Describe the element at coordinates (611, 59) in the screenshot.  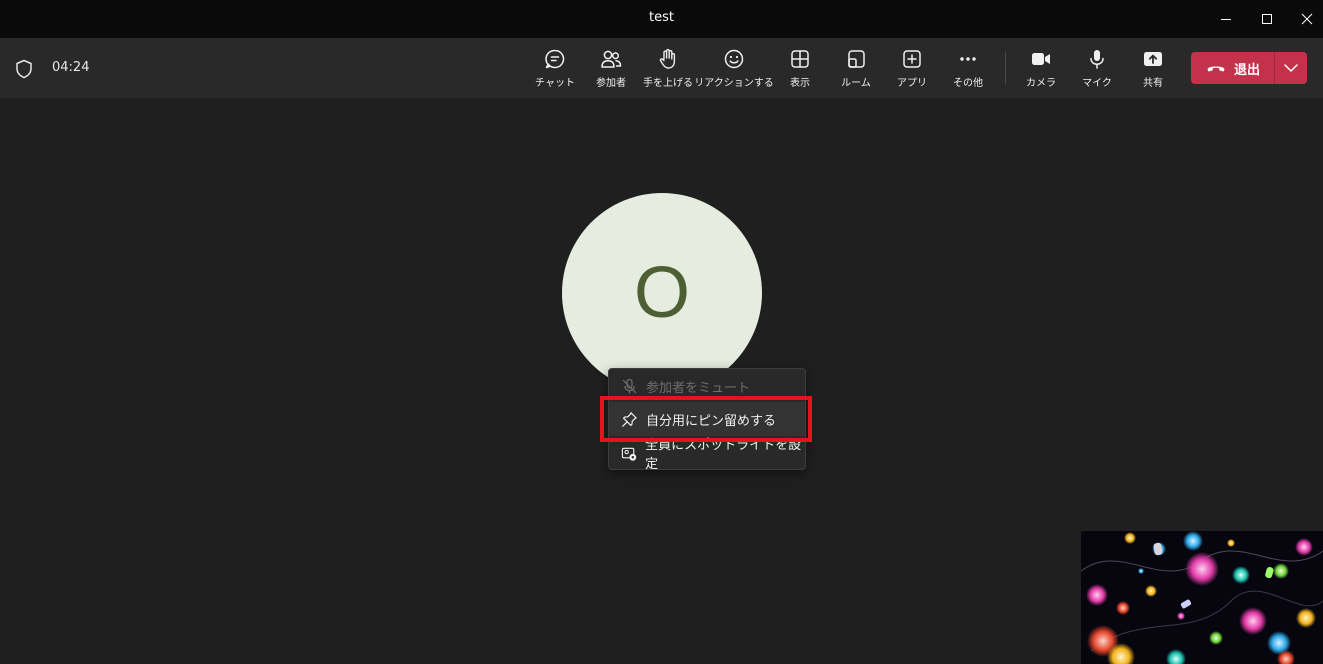
I see `people-icon` at that location.